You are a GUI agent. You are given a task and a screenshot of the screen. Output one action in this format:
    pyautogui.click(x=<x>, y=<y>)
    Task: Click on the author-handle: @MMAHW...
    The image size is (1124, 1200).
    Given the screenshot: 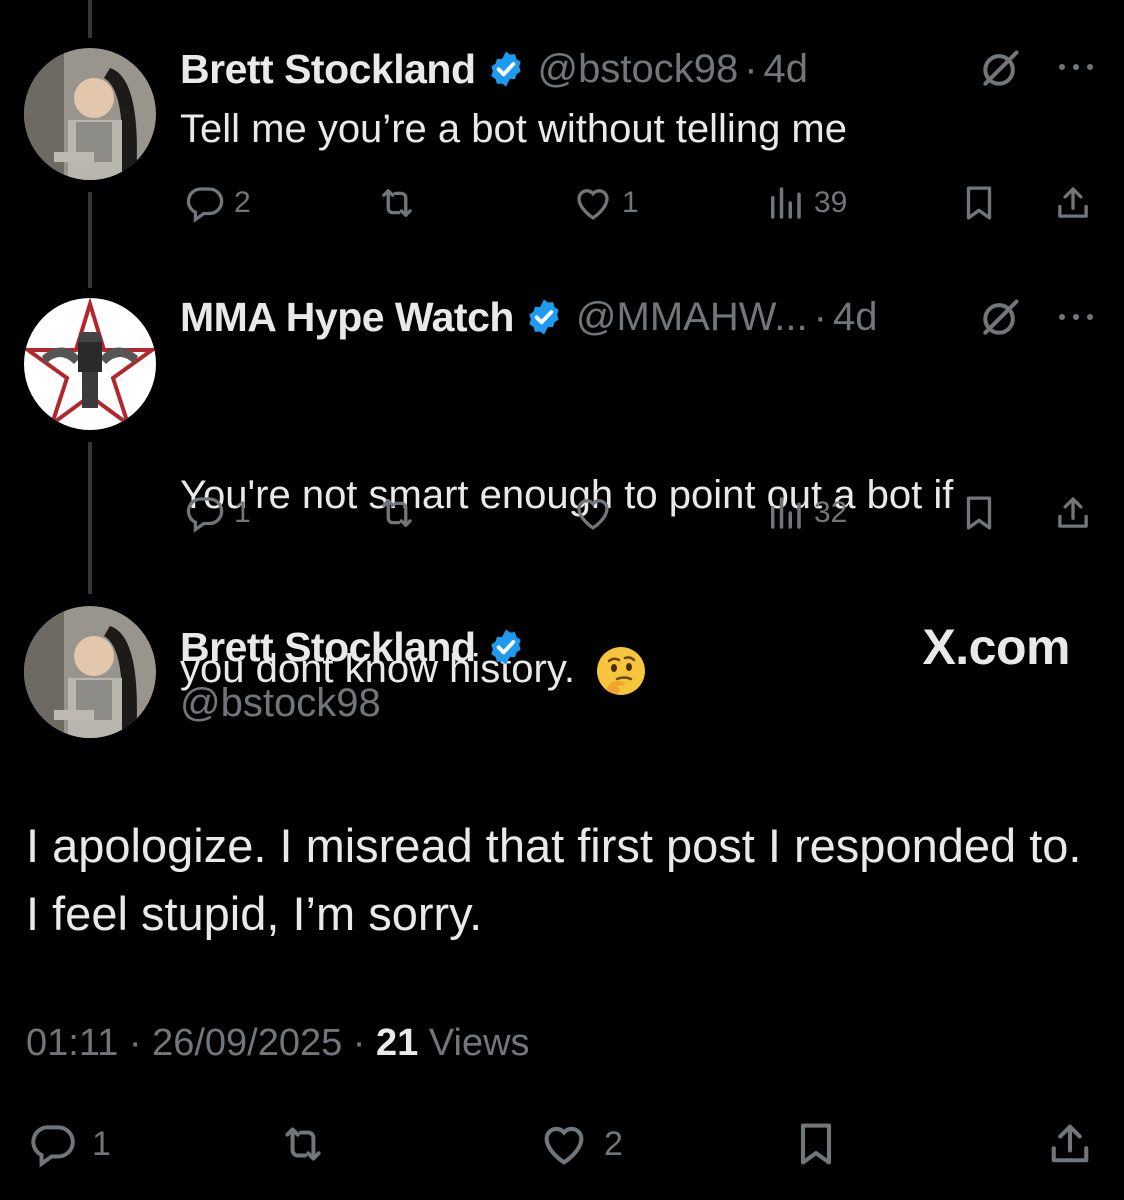 What is the action you would take?
    pyautogui.click(x=692, y=317)
    